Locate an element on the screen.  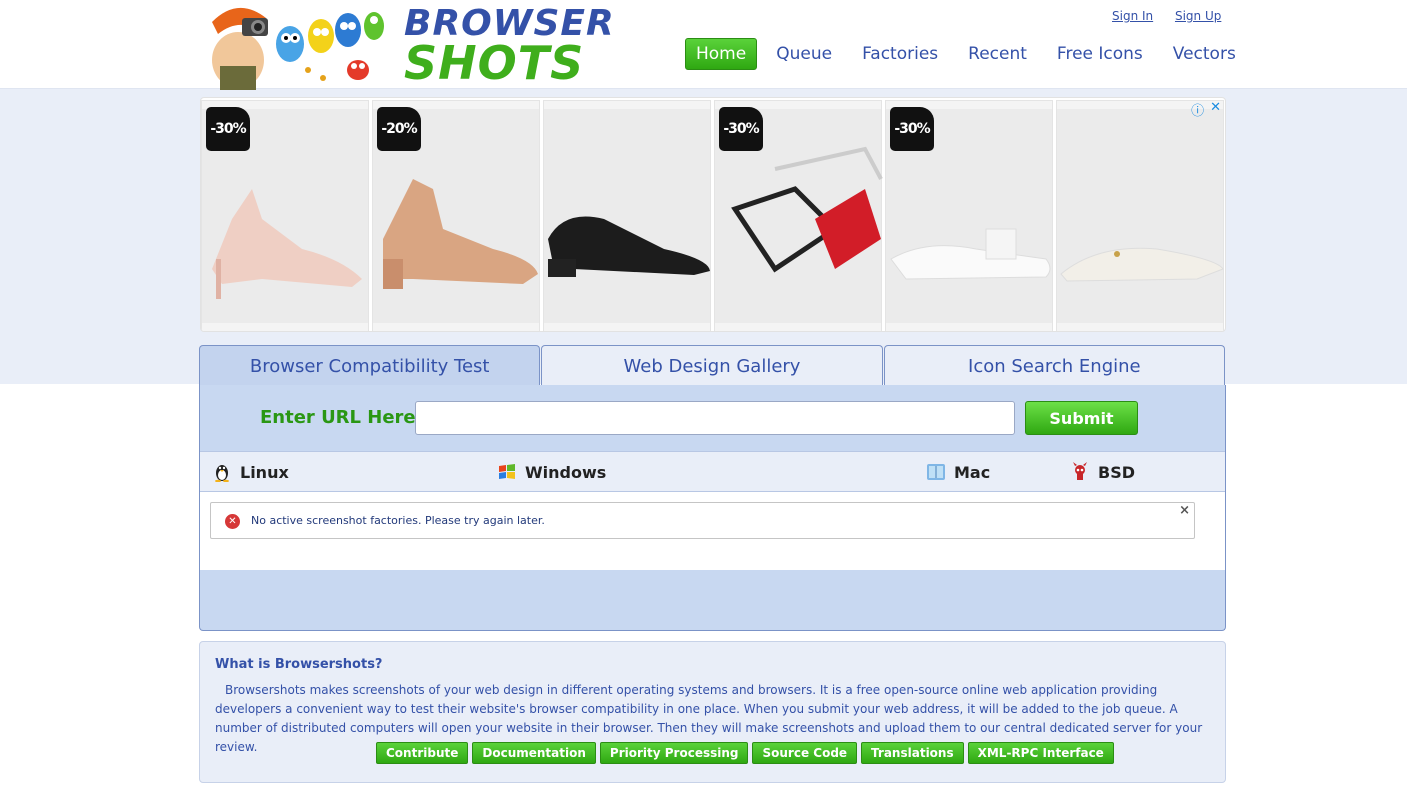
nav-vectors: Vectors is located at coordinates (1204, 54).